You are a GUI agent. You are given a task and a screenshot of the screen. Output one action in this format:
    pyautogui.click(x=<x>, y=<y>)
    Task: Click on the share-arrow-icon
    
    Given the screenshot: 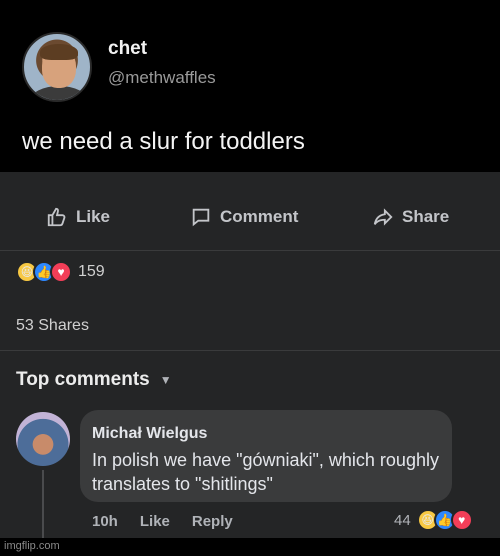 What is the action you would take?
    pyautogui.click(x=383, y=217)
    